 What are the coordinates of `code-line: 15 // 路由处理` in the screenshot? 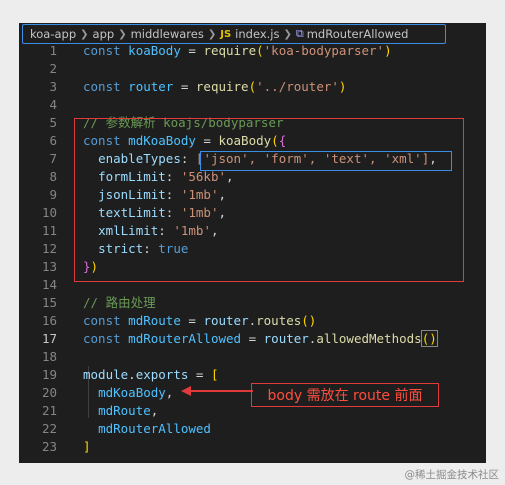 It's located at (252, 303).